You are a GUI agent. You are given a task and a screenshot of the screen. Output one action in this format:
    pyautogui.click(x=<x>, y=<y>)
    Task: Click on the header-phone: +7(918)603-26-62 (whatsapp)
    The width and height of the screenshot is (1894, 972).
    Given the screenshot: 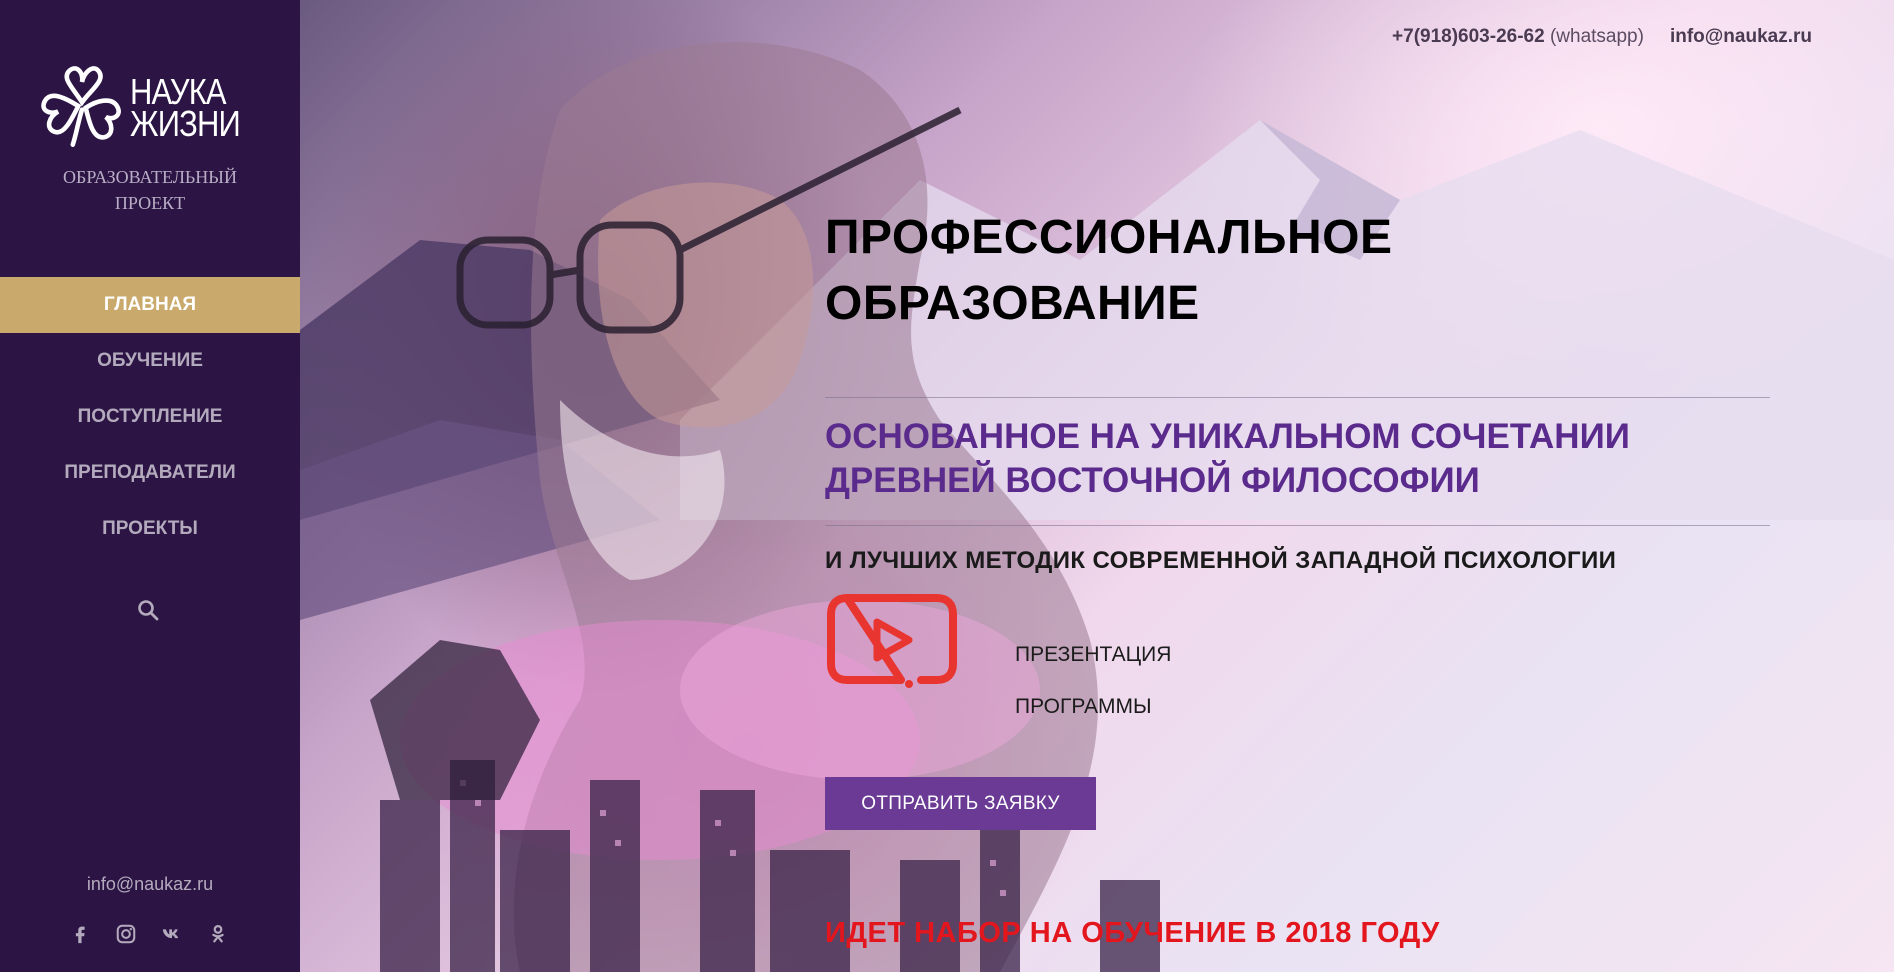 What is the action you would take?
    pyautogui.click(x=1518, y=37)
    